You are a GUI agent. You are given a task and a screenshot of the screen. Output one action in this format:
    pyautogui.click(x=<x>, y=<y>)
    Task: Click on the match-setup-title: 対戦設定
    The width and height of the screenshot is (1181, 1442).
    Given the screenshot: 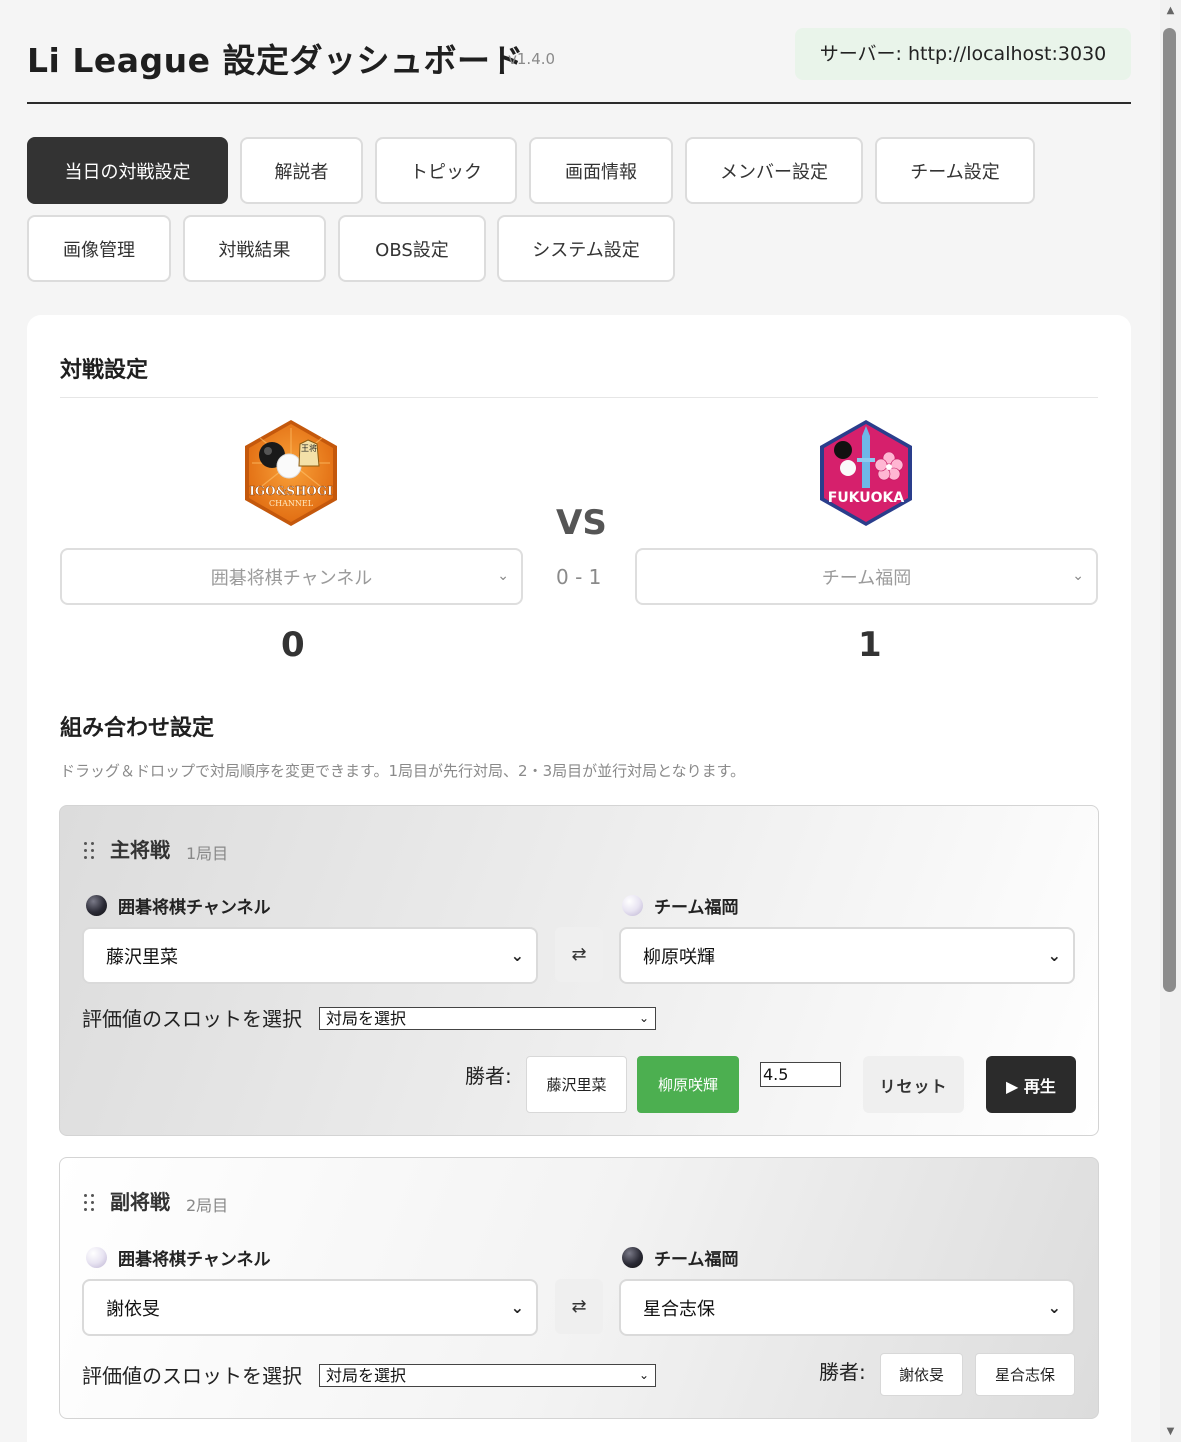 What is the action you would take?
    pyautogui.click(x=104, y=370)
    